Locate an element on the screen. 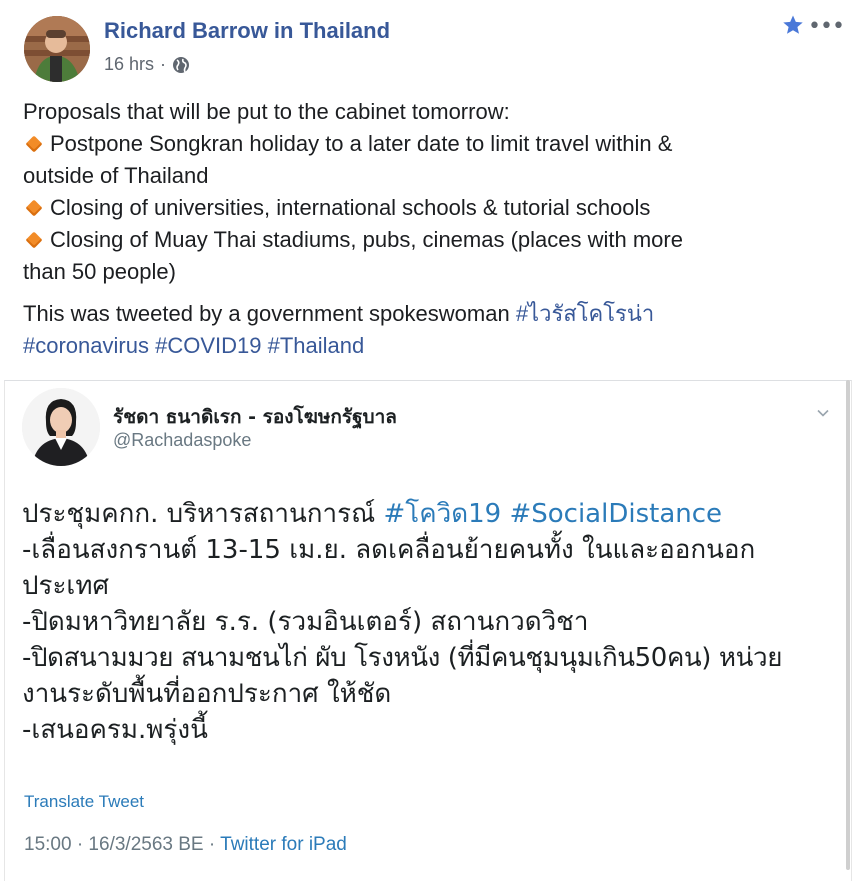 This screenshot has height=881, width=858. hashtag-link: #coronavirus is located at coordinates (86, 345).